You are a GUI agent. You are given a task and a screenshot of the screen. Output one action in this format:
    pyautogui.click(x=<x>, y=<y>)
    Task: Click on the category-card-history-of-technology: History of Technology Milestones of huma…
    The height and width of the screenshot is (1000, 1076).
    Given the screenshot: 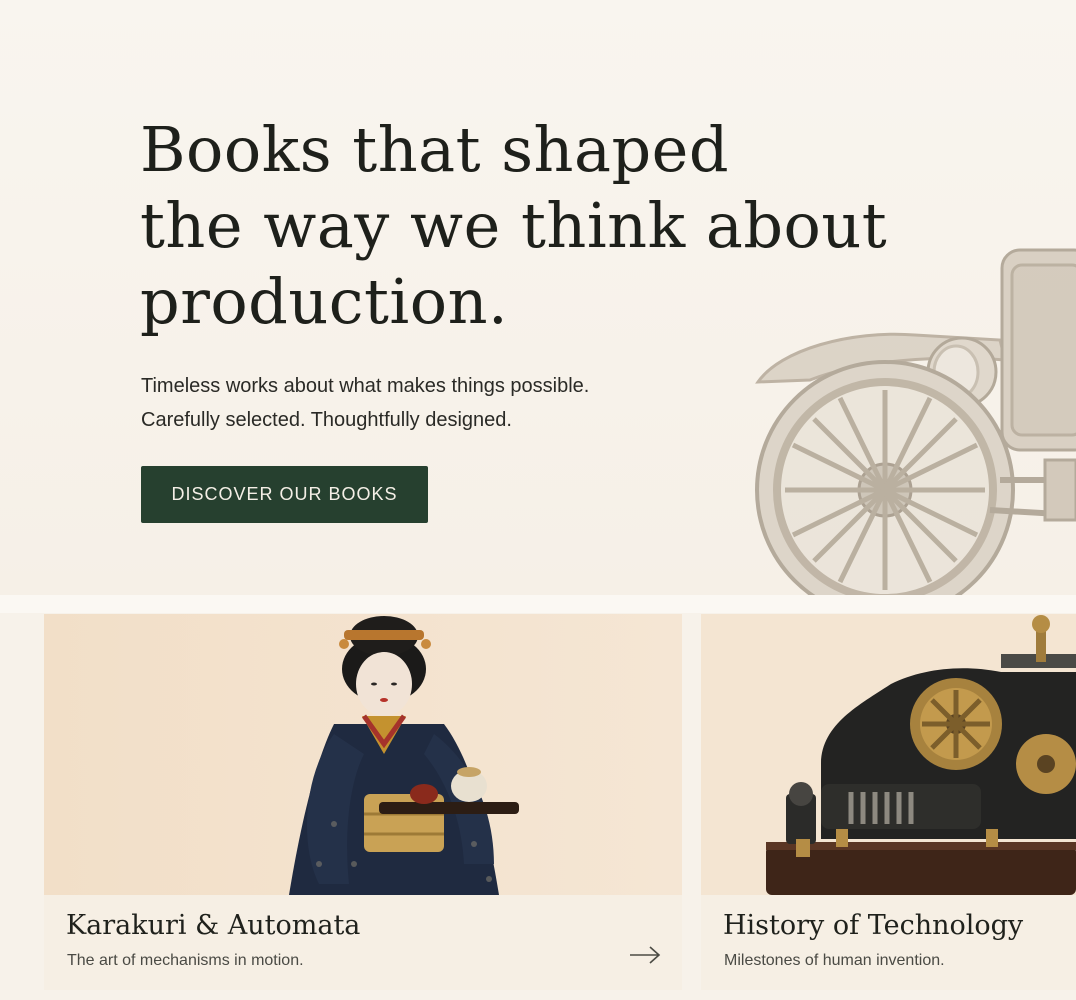 What is the action you would take?
    pyautogui.click(x=888, y=802)
    